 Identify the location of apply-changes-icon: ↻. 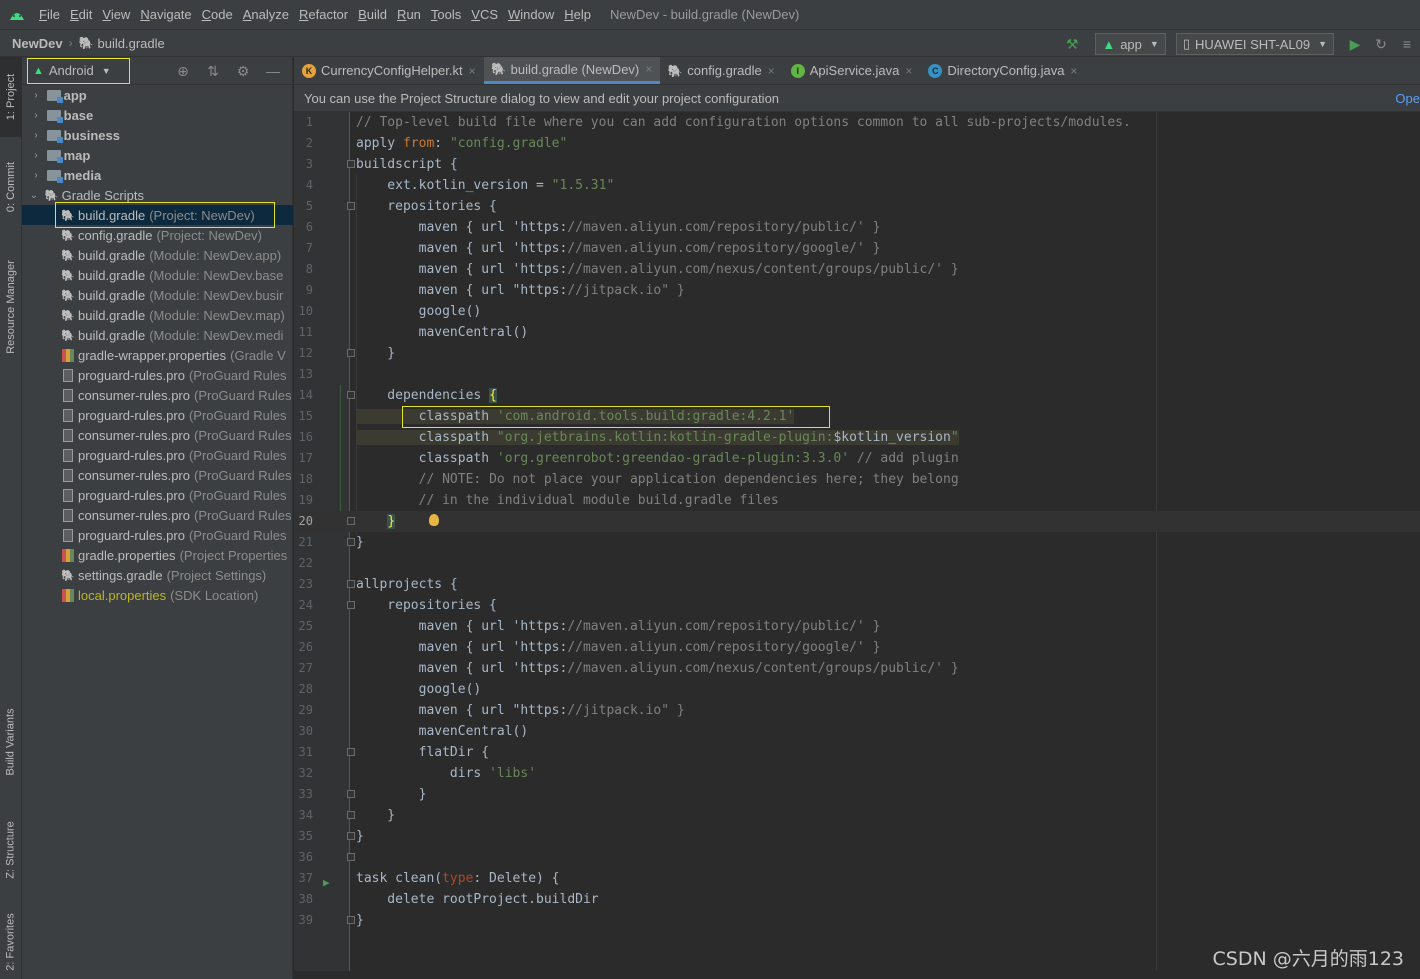
(1381, 44).